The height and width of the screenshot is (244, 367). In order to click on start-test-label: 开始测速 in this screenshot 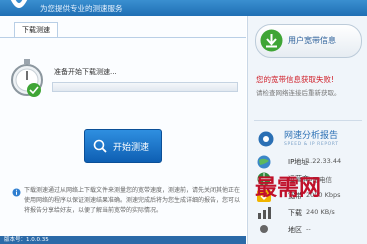, I will do `click(131, 148)`.